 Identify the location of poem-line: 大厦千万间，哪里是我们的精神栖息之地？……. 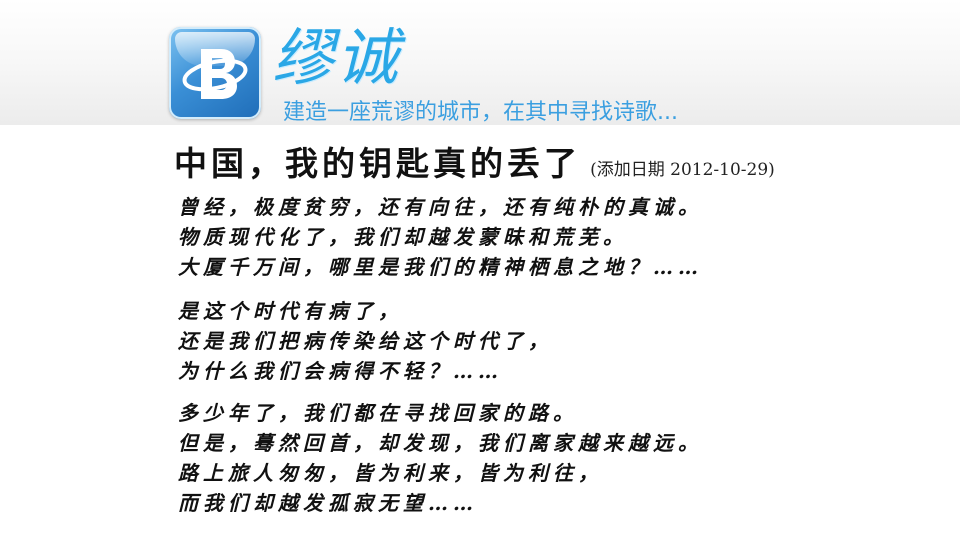
(440, 267).